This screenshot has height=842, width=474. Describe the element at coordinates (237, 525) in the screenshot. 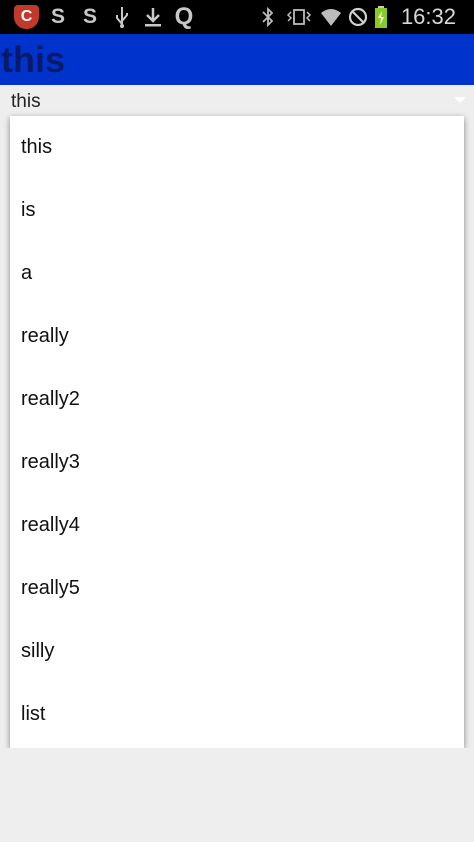

I see `dropdown-item: really4` at that location.